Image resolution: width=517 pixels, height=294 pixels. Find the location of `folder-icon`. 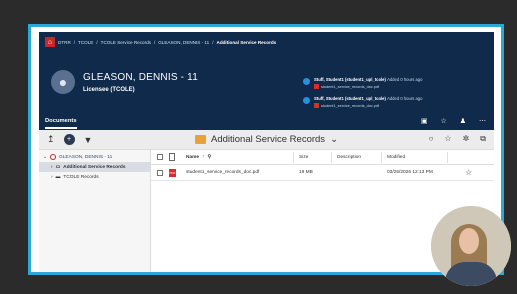

folder-icon is located at coordinates (200, 139).